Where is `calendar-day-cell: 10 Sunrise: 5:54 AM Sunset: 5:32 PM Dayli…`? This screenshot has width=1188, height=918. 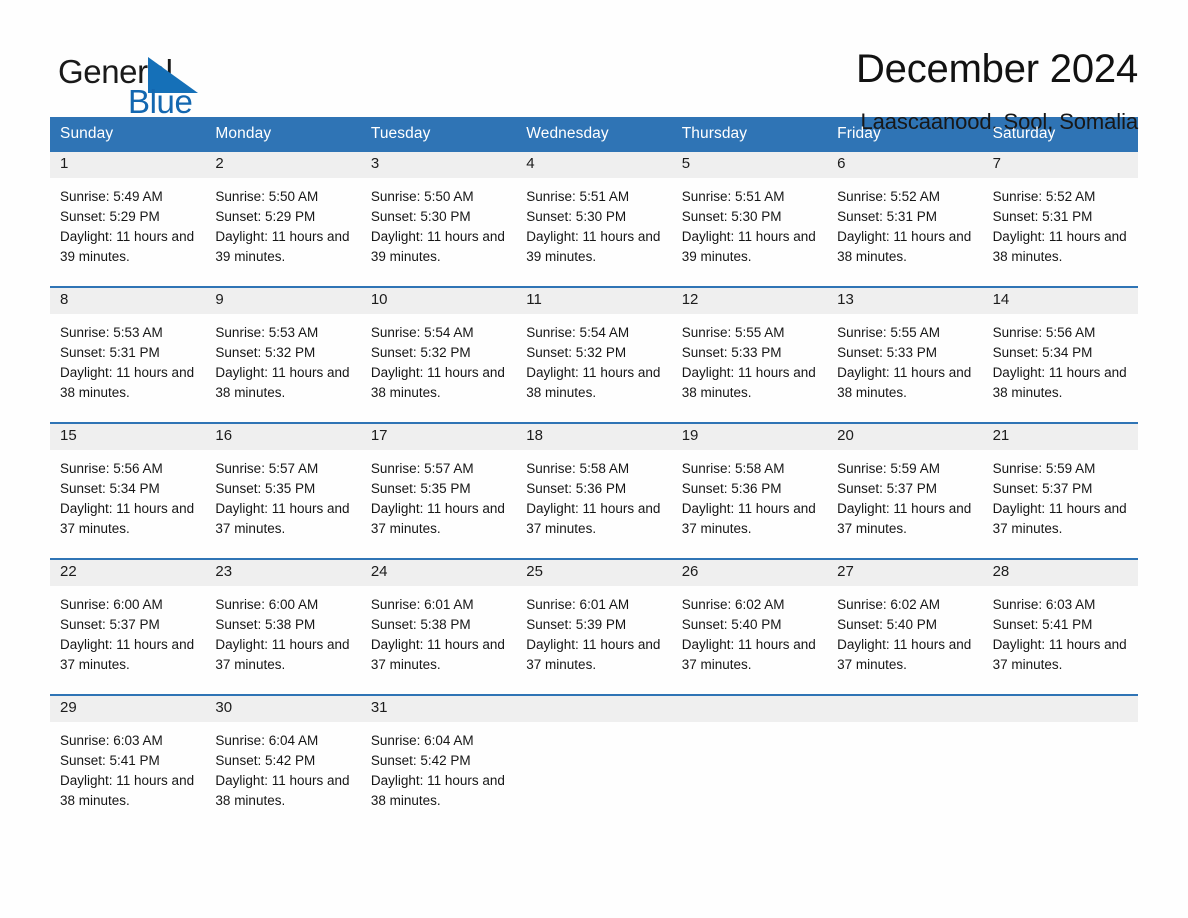 calendar-day-cell: 10 Sunrise: 5:54 AM Sunset: 5:32 PM Dayli… is located at coordinates (438, 355).